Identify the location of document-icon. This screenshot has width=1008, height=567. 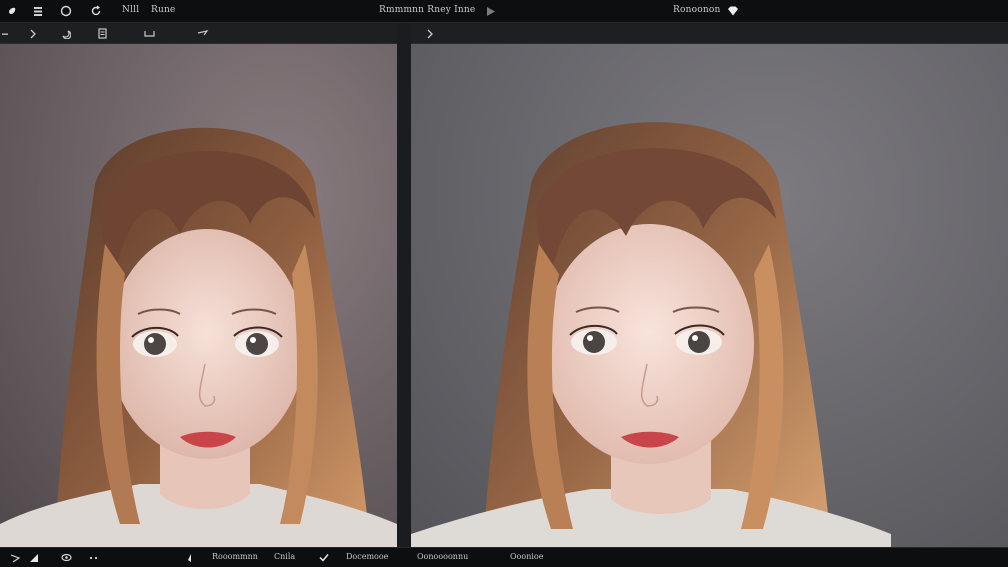
(102, 33).